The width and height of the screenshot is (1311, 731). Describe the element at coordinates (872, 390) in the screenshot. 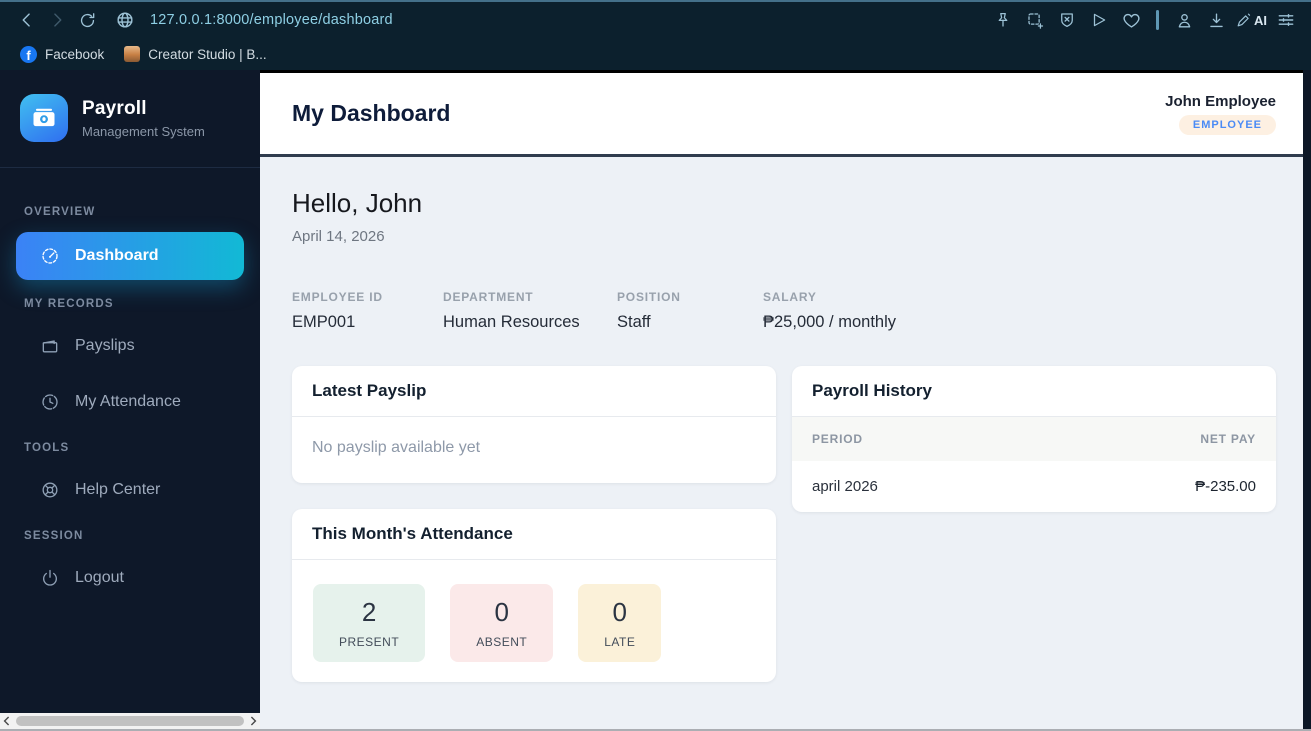

I see `payroll-history-title: Payroll History` at that location.